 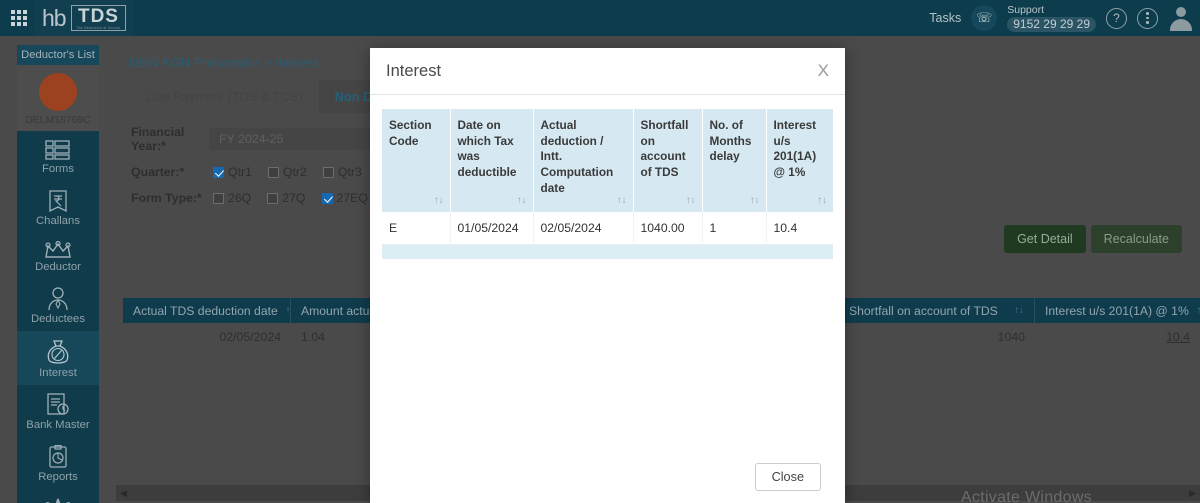 What do you see at coordinates (799, 229) in the screenshot?
I see `cell-interest-201-1a: 10.4` at bounding box center [799, 229].